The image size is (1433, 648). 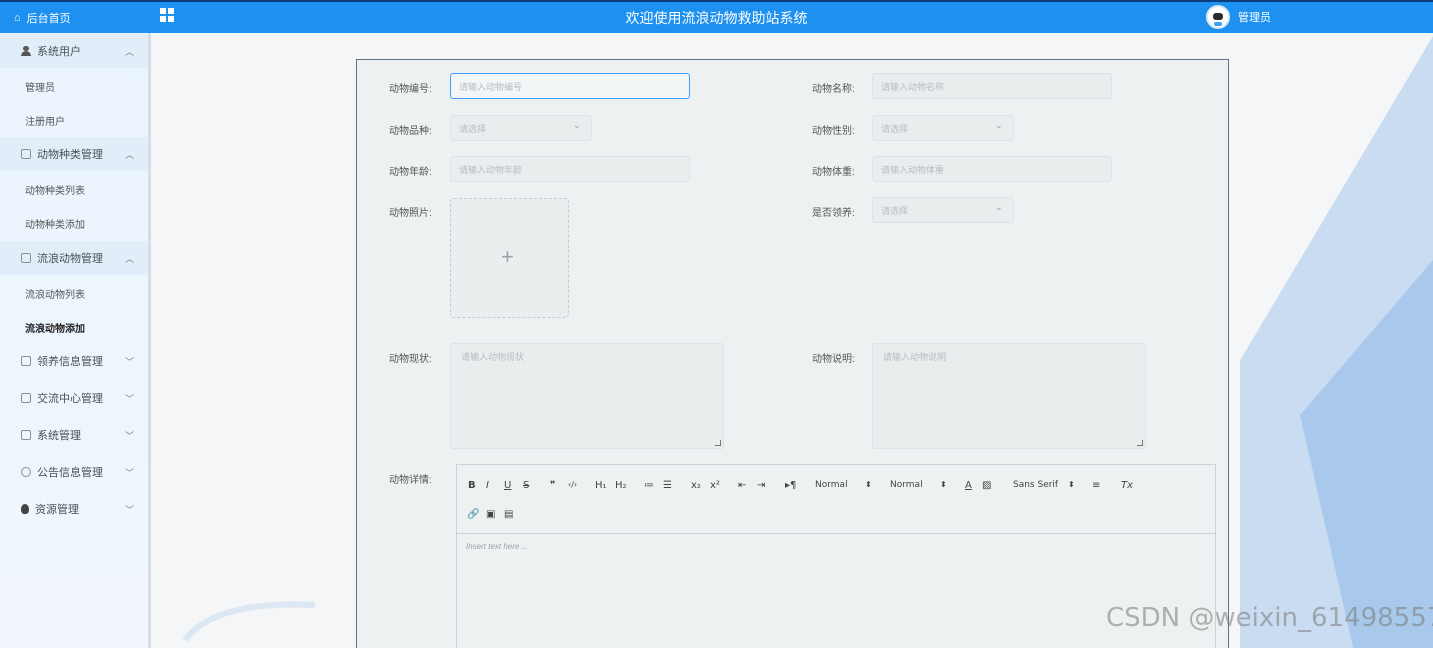 I want to click on ordered-list-button: ≔, so click(x=649, y=485).